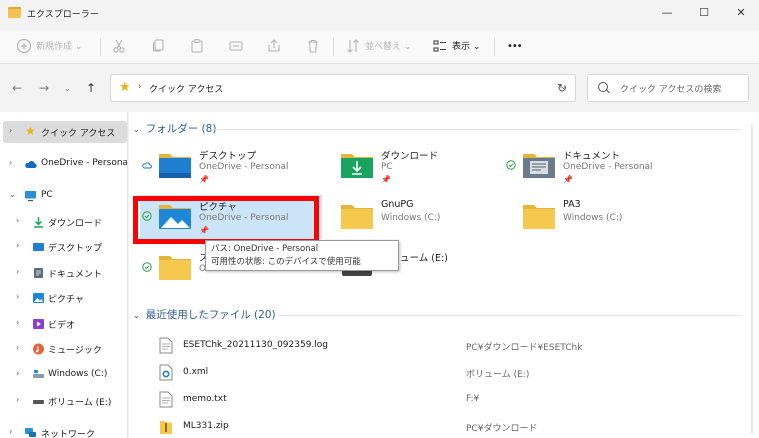 The width and height of the screenshot is (759, 438). What do you see at coordinates (65, 298) in the screenshot?
I see `sidebar-item-pictures: › ピクチャ` at bounding box center [65, 298].